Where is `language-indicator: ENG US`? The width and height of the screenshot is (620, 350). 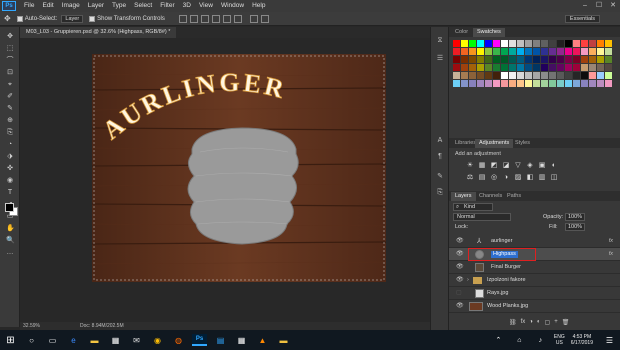 language-indicator: ENG US is located at coordinates (559, 340).